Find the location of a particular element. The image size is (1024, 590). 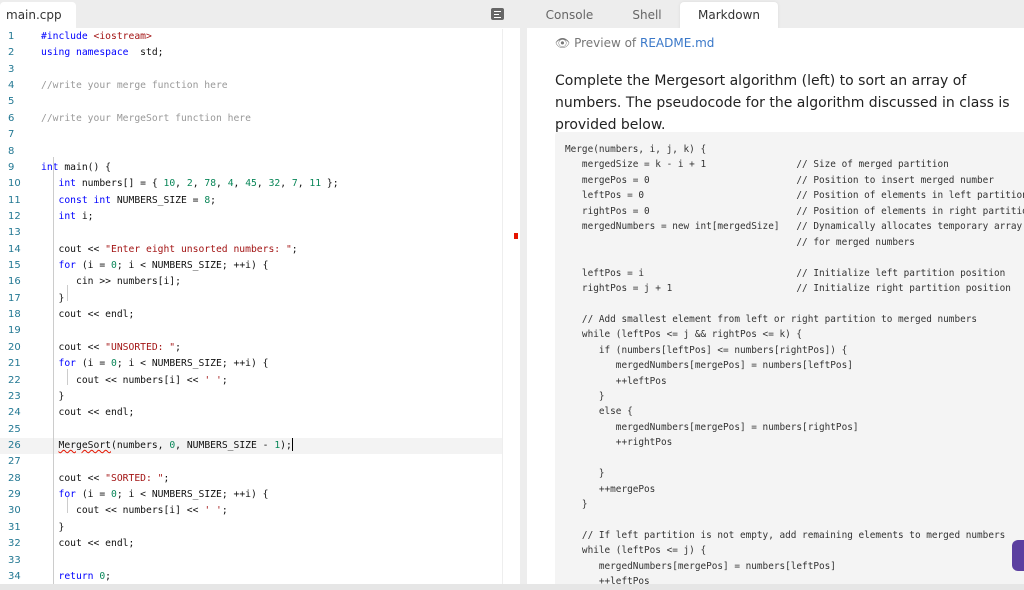

code-line: 2 using namespace std; is located at coordinates (251, 53).